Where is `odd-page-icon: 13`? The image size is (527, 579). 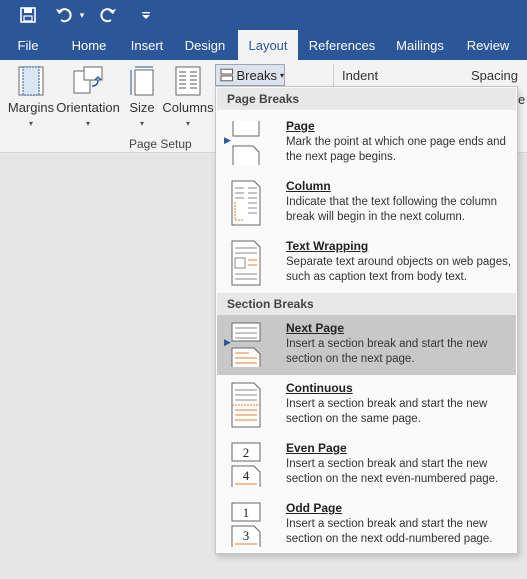
odd-page-icon: 13 is located at coordinates (246, 524).